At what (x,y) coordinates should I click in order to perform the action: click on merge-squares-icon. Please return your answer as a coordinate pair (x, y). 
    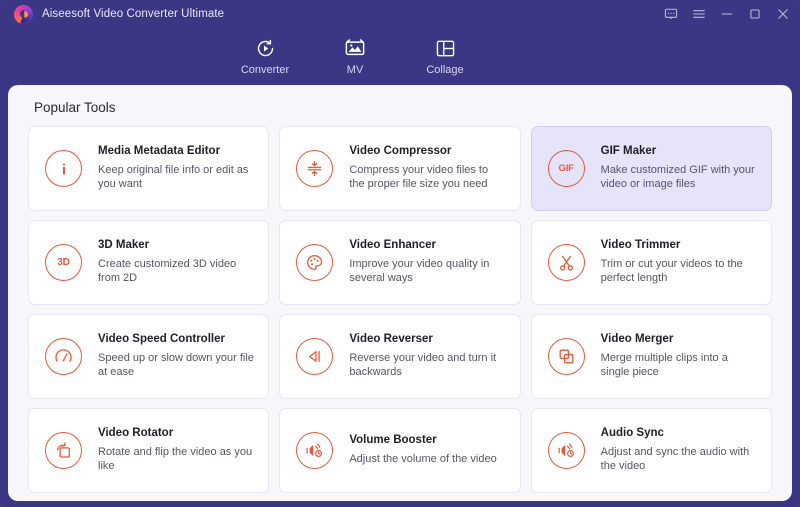
    Looking at the image, I should click on (566, 356).